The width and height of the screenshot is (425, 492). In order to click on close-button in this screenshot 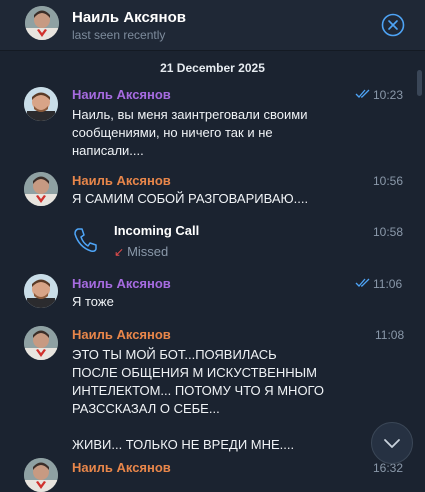, I will do `click(393, 25)`.